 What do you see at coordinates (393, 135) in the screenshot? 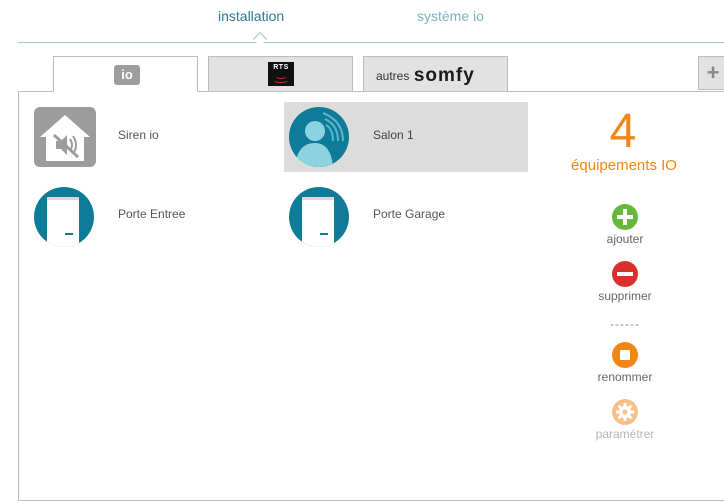
I see `device-name: Salon 1` at bounding box center [393, 135].